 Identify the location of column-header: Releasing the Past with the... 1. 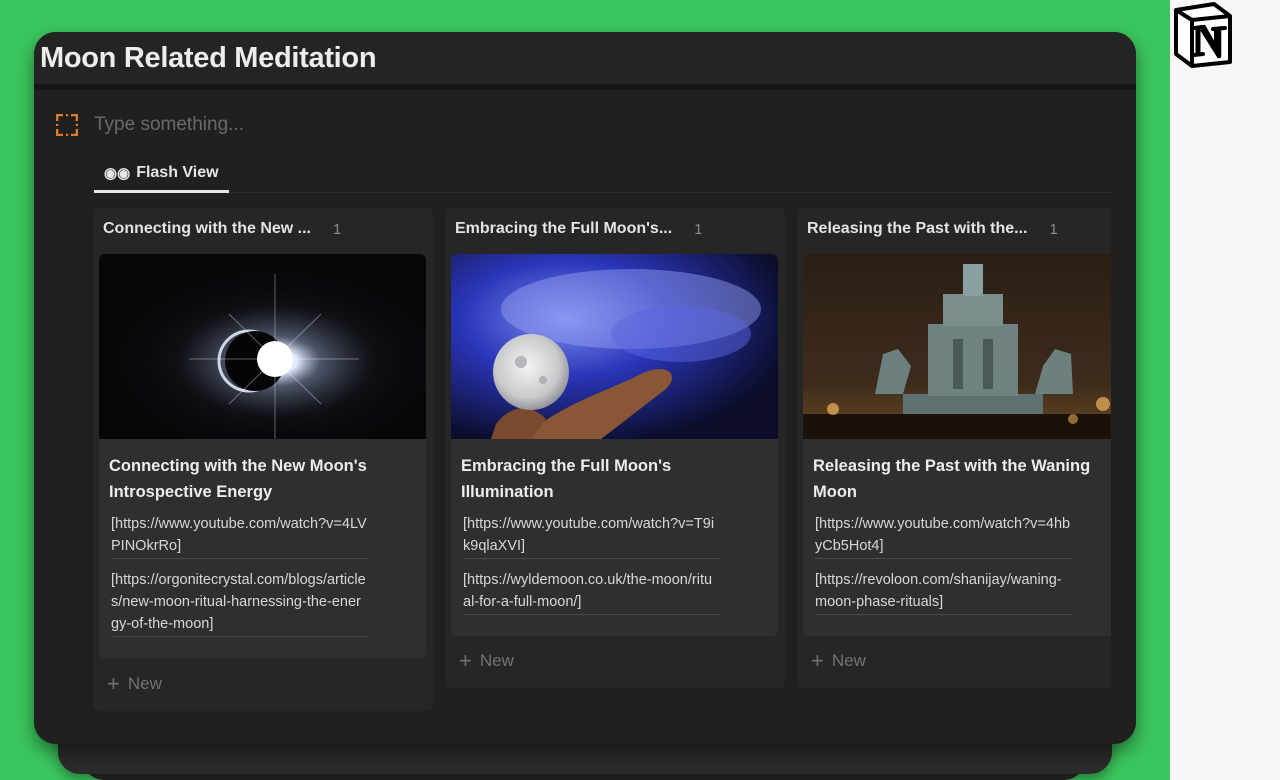
(954, 229).